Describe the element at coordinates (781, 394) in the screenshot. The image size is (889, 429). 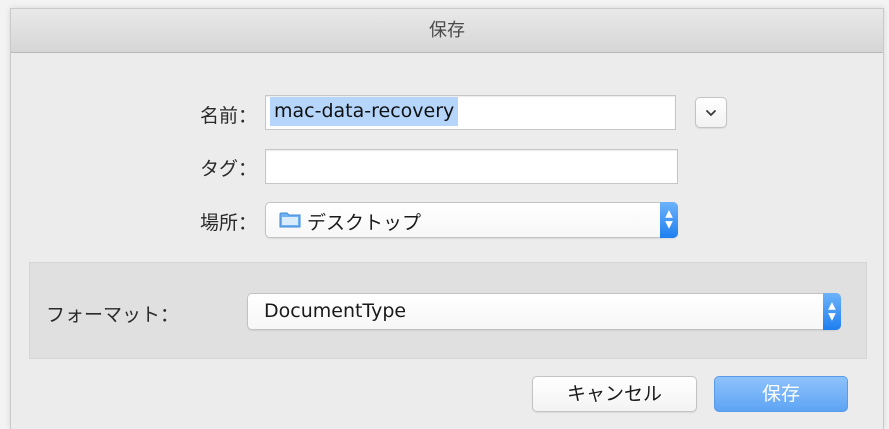
I see `save-button: 保存` at that location.